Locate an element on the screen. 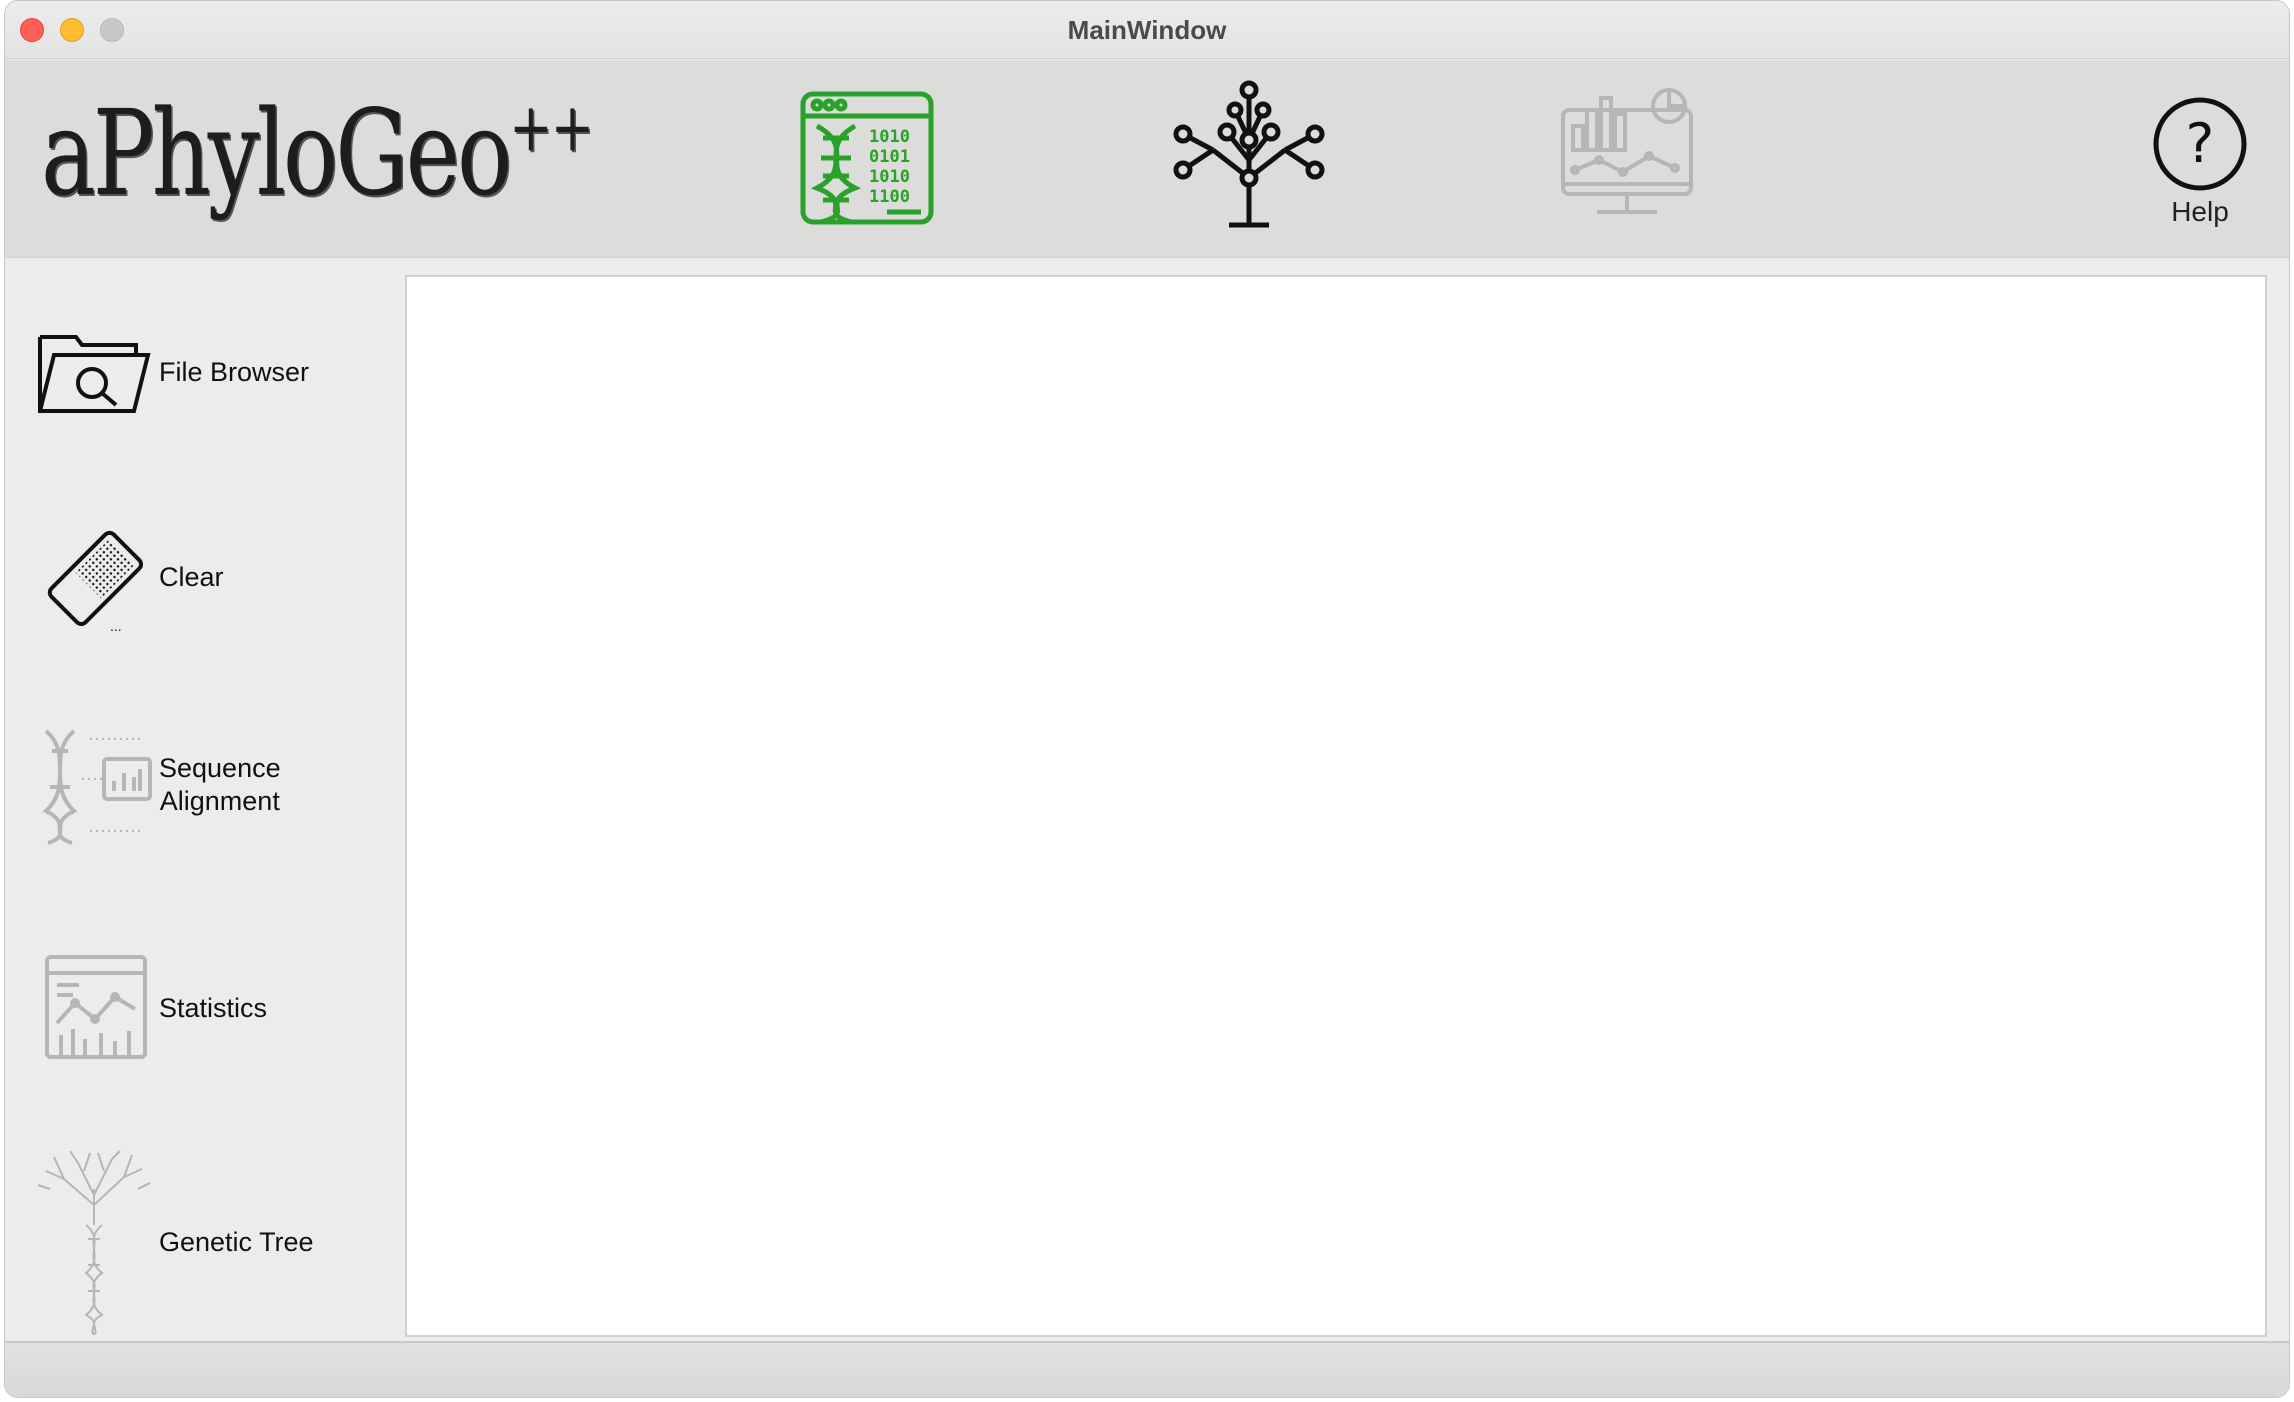  dna-code-icon: 1010 0101 1010 1100 is located at coordinates (867, 158).